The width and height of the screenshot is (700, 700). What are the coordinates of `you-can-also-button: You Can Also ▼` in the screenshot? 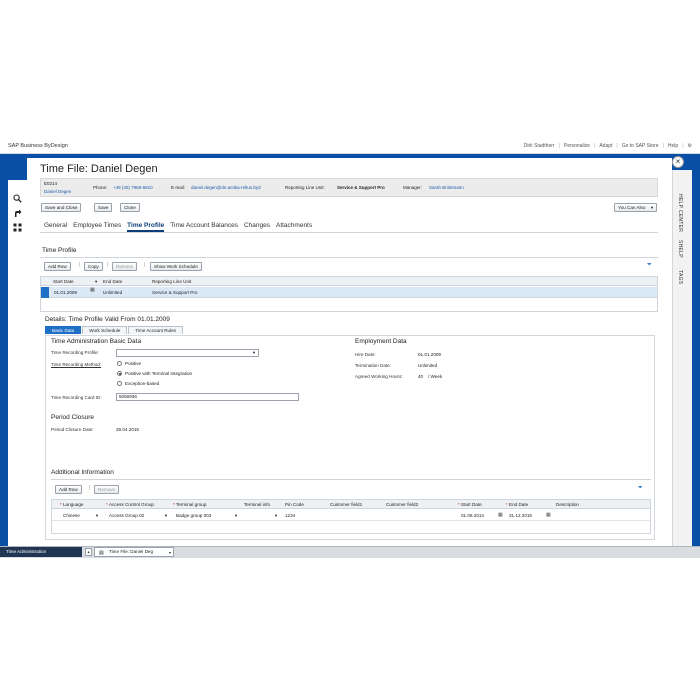 It's located at (635, 207).